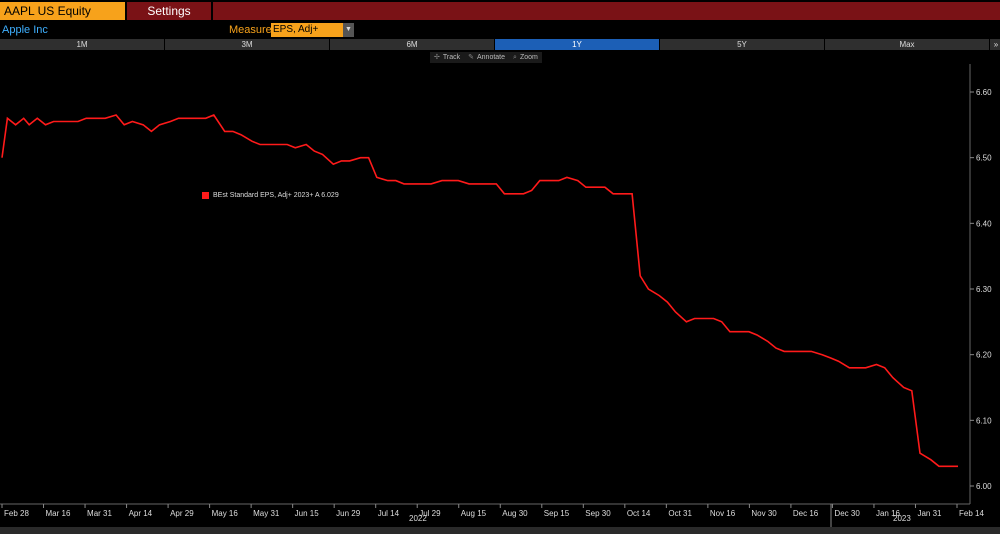  What do you see at coordinates (557, 513) in the screenshot?
I see `x-tick-label: Sep 15` at bounding box center [557, 513].